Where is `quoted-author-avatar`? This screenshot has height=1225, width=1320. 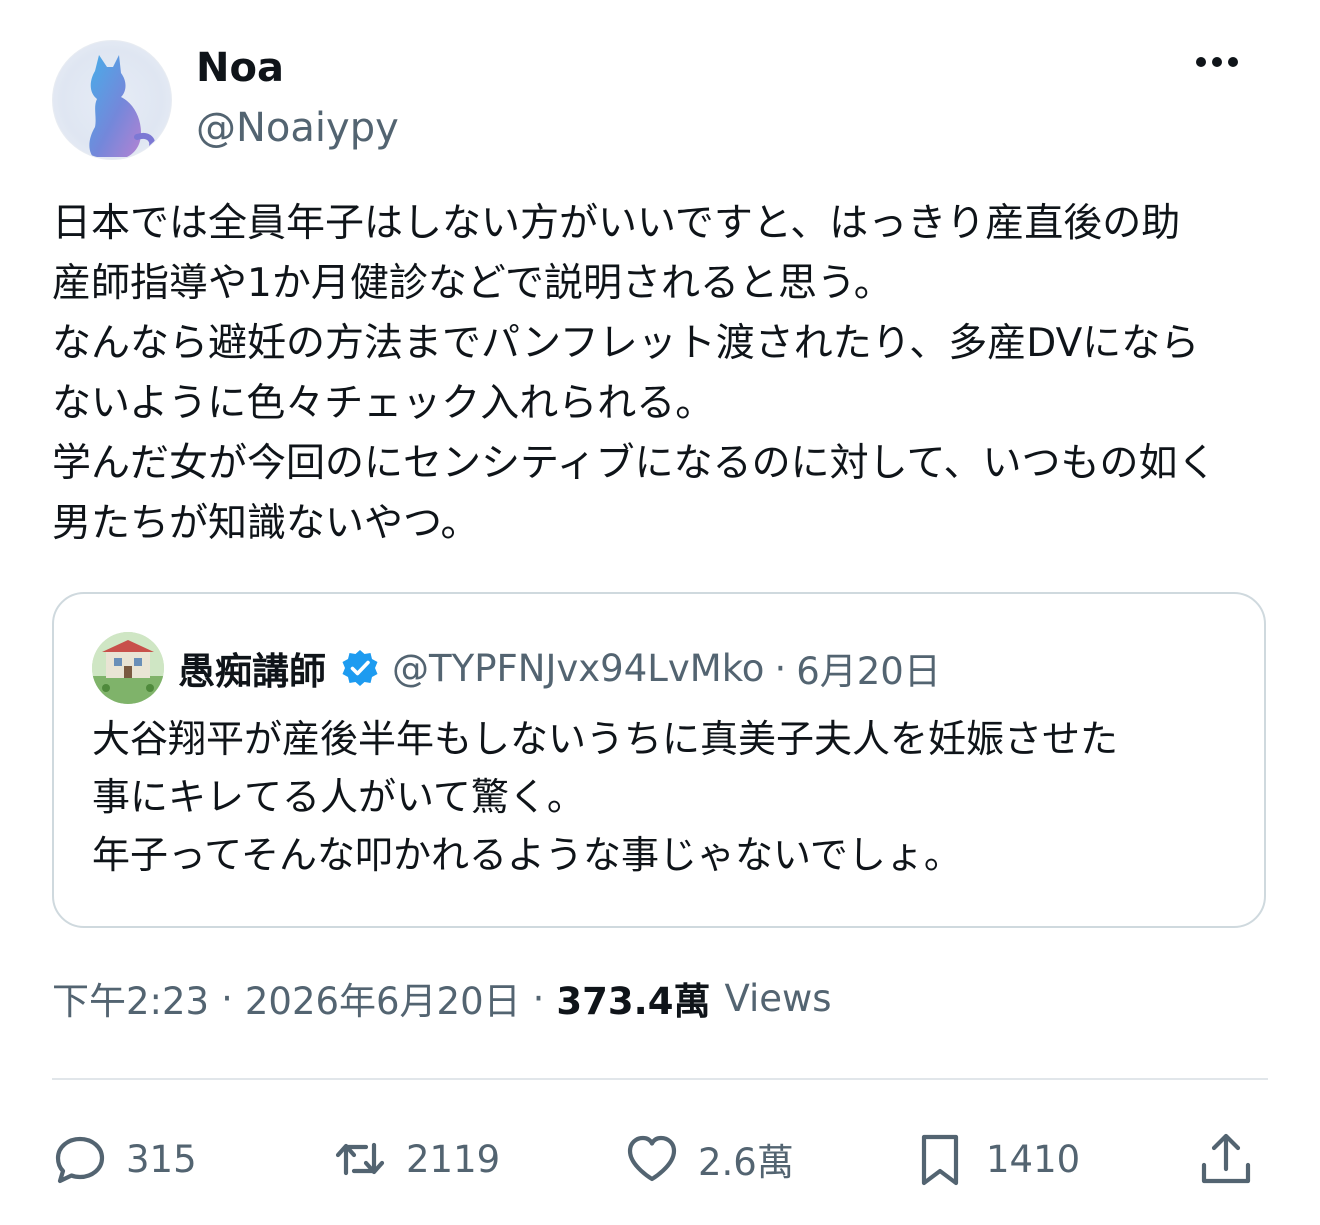 quoted-author-avatar is located at coordinates (128, 668).